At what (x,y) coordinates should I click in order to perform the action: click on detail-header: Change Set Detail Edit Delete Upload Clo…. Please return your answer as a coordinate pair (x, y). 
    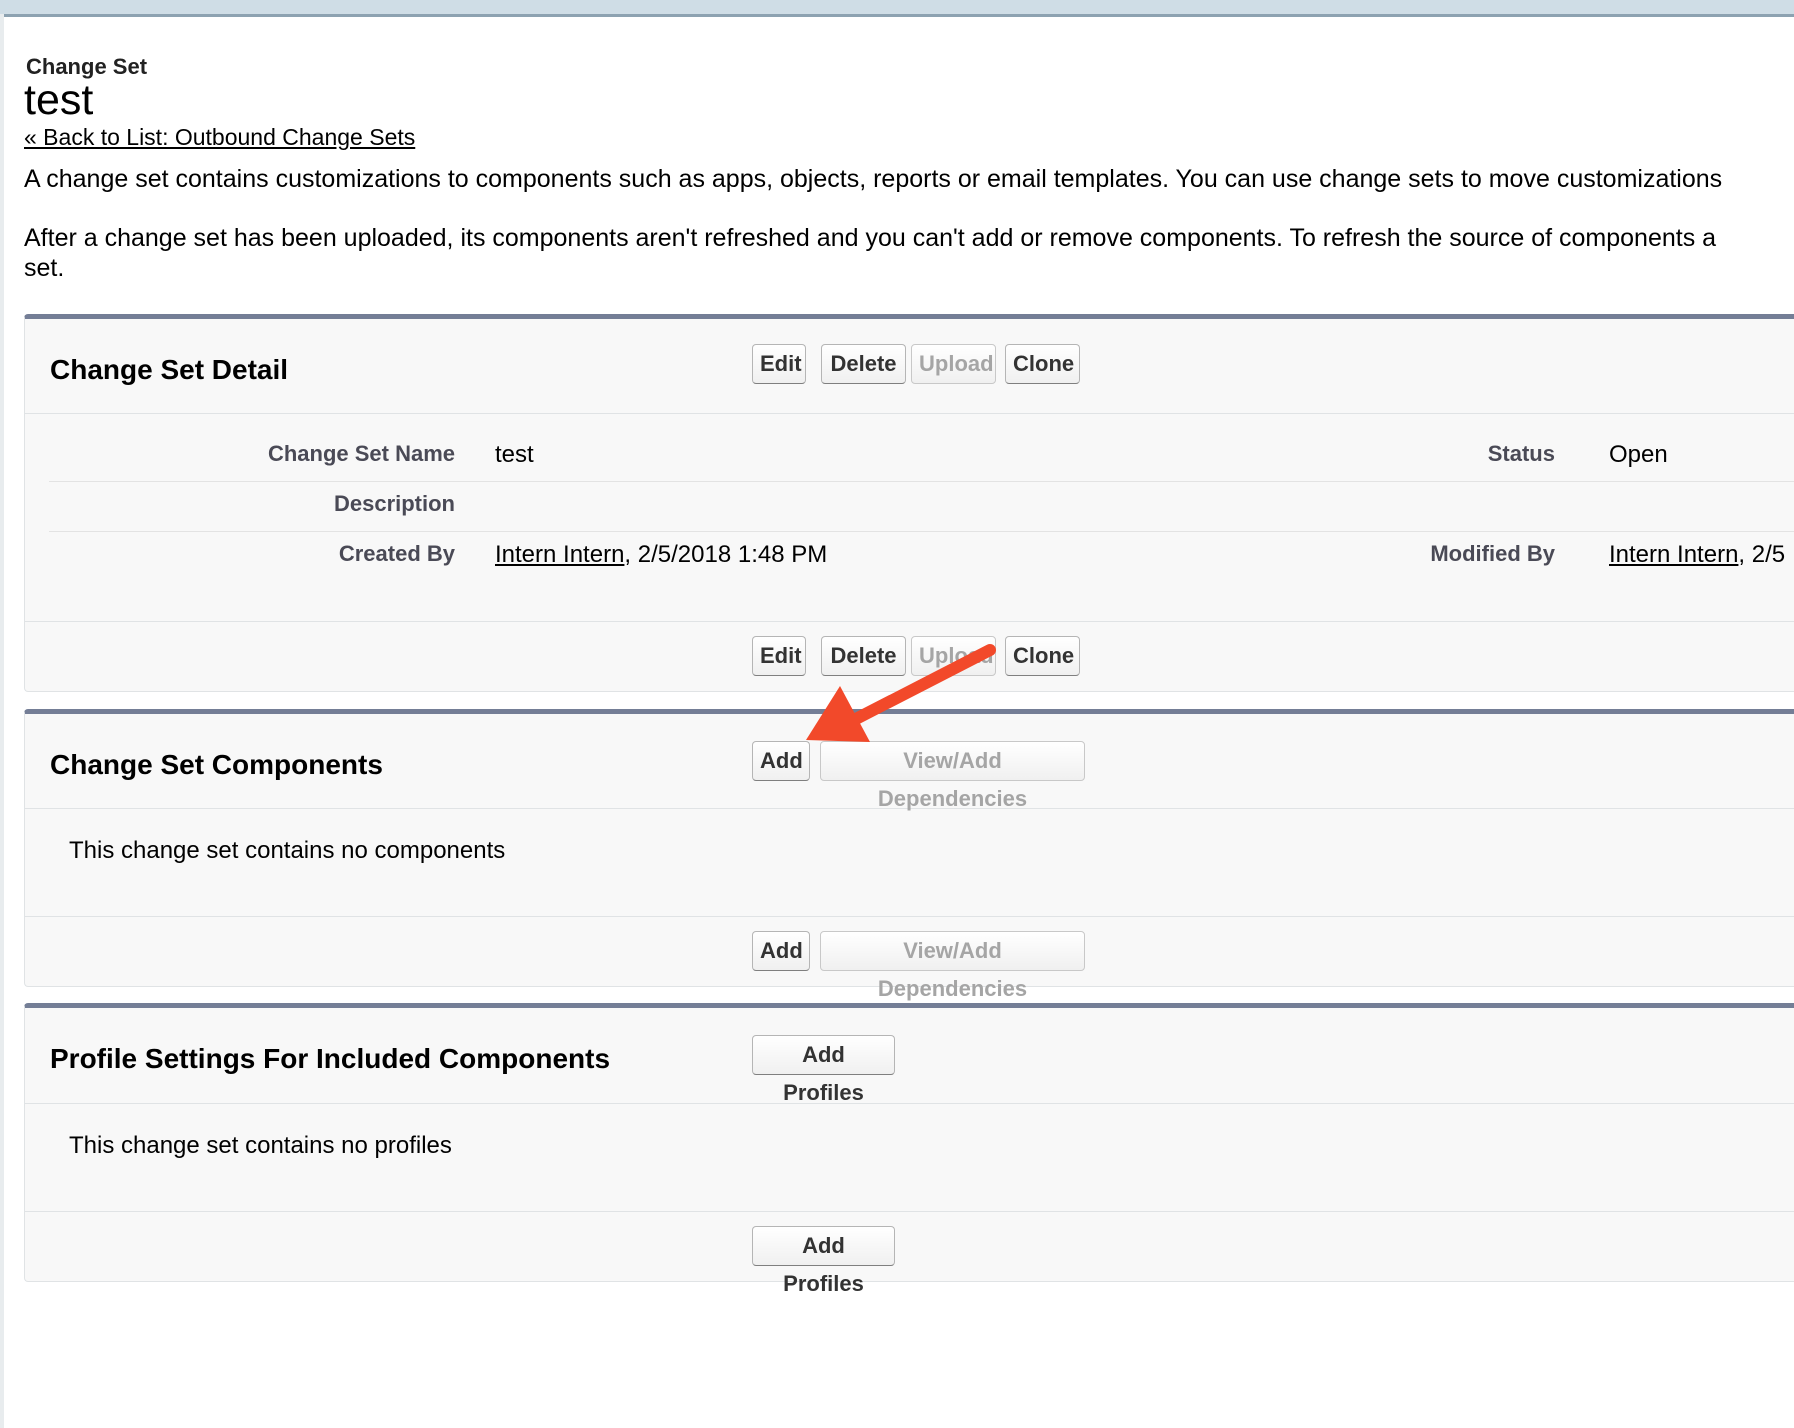
    Looking at the image, I should click on (909, 366).